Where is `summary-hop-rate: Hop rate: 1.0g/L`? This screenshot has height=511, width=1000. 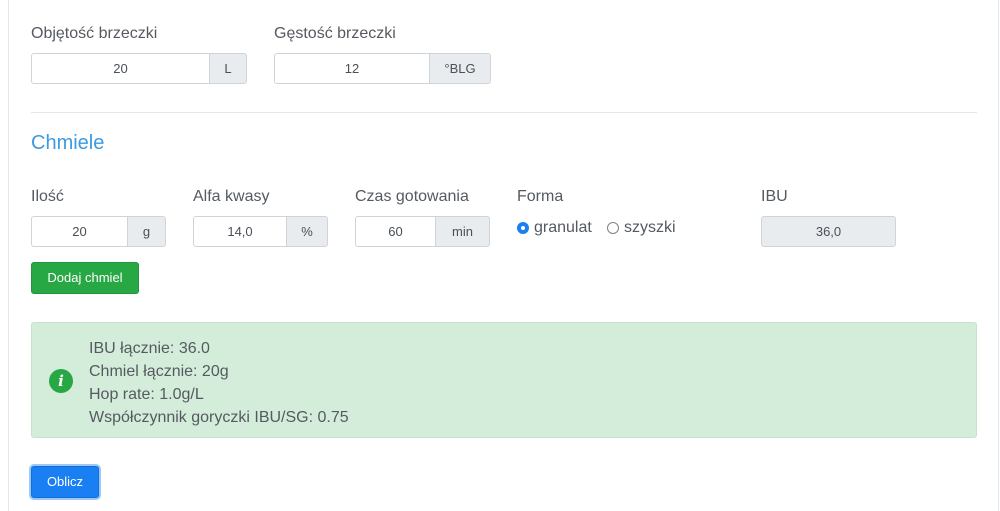
summary-hop-rate: Hop rate: 1.0g/L is located at coordinates (146, 394).